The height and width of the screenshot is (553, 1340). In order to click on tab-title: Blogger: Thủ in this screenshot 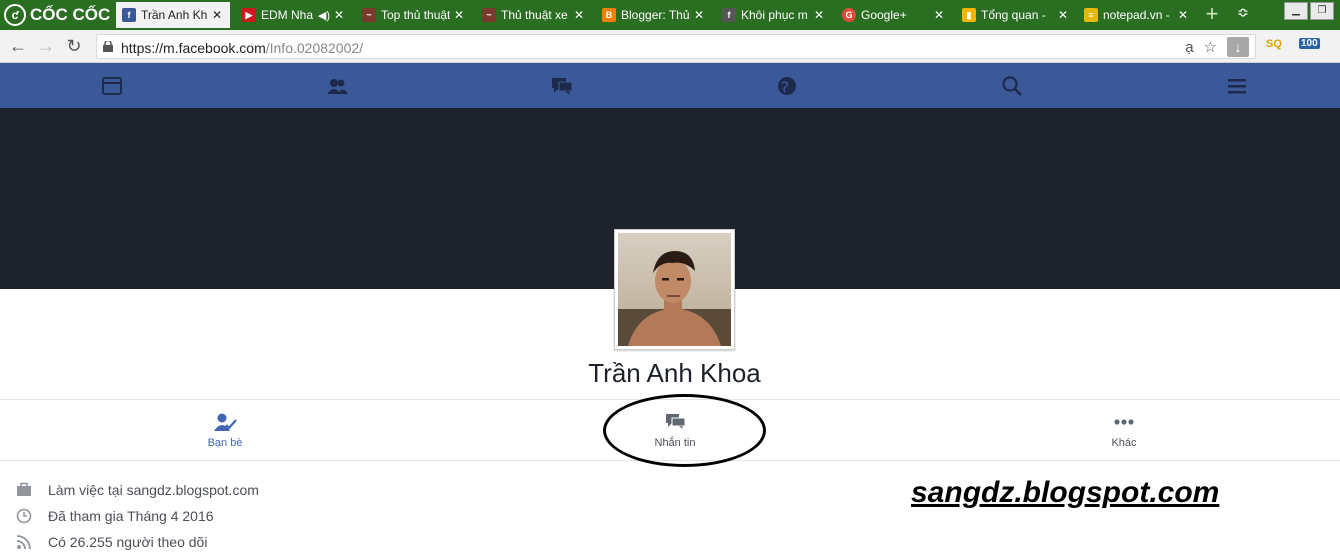, I will do `click(655, 15)`.